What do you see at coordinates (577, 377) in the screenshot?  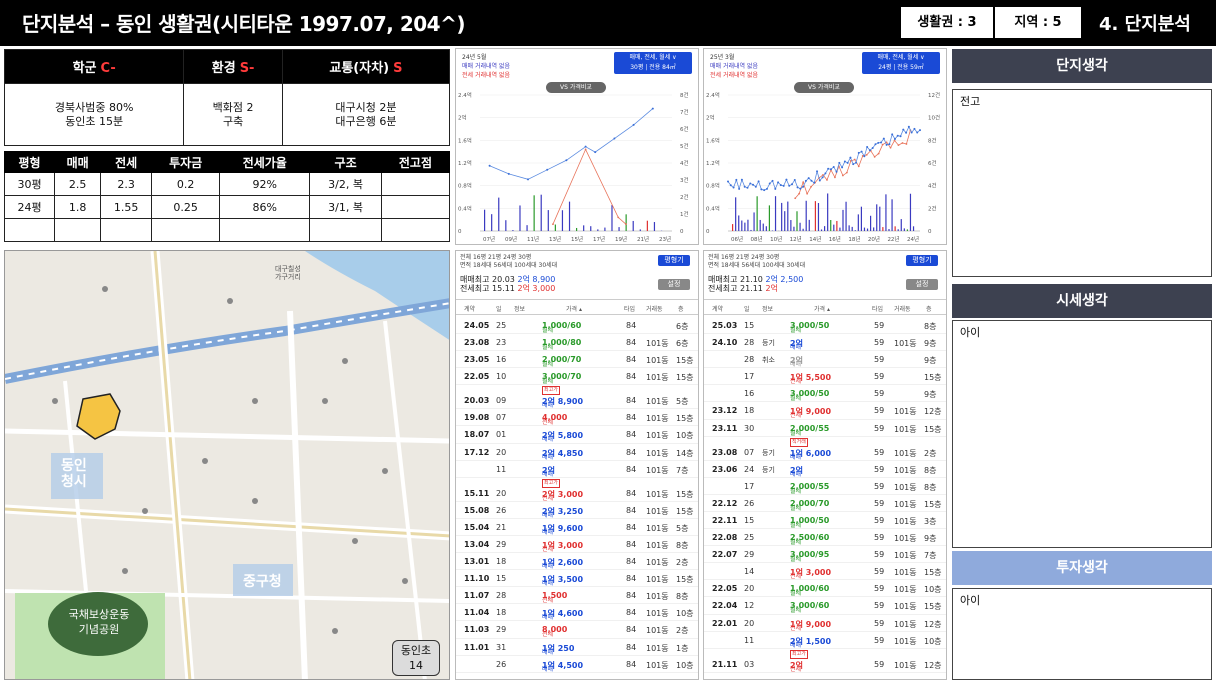 I see `transaction-row: 22.05 10 월세 3,000/70 84 101동 15층` at bounding box center [577, 377].